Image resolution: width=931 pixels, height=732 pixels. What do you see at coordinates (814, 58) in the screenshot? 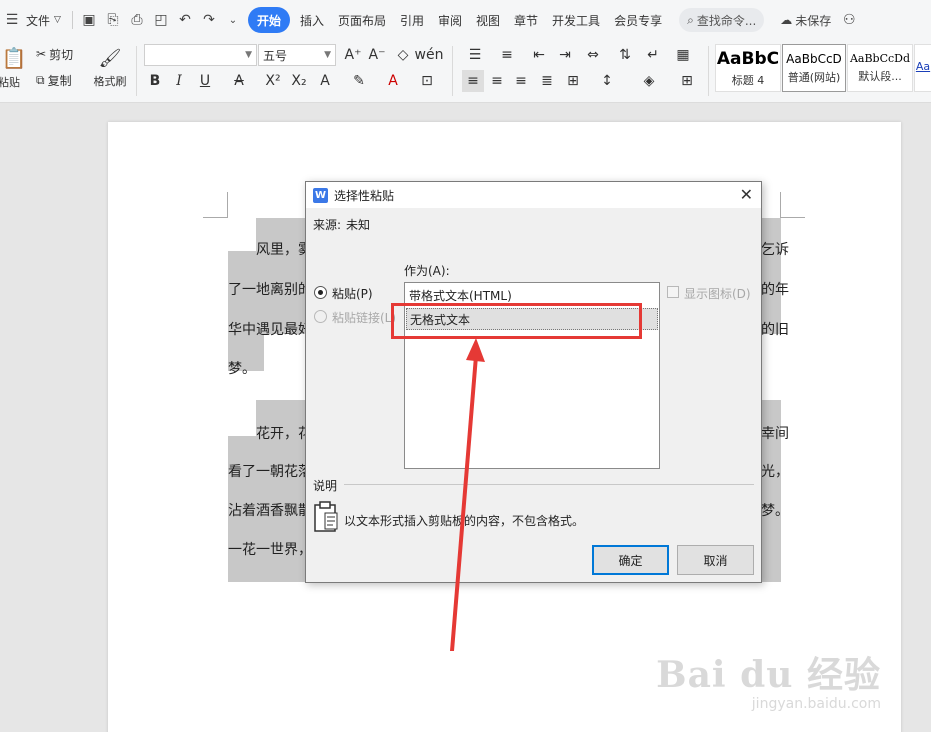
I see `style-sample: AaBbCcD` at bounding box center [814, 58].